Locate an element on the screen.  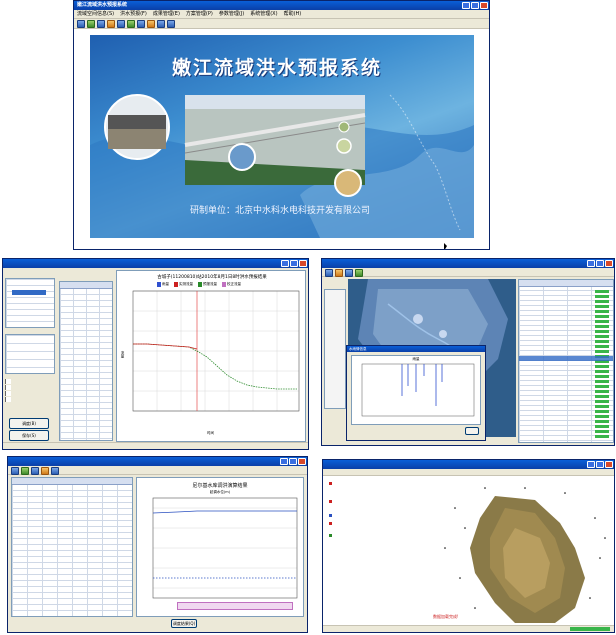
dem-canvas is located at coordinates (499, 550).